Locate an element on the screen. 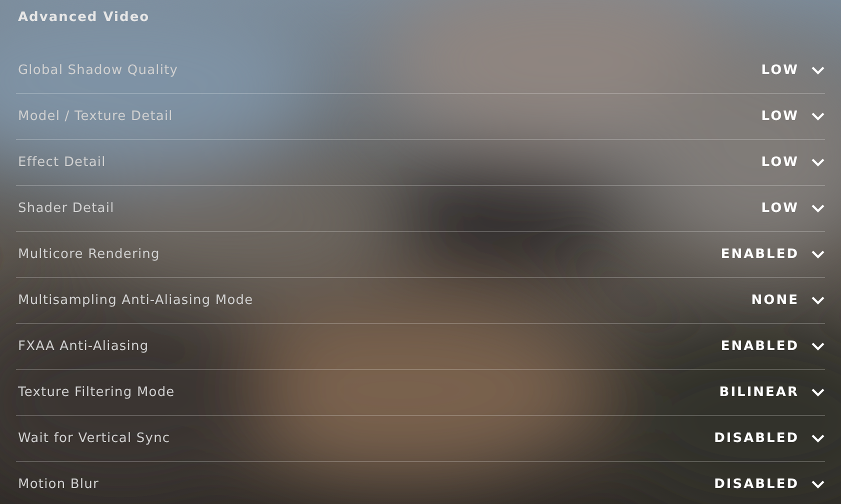 This screenshot has height=504, width=841. setting-dropdown: NONE is located at coordinates (788, 300).